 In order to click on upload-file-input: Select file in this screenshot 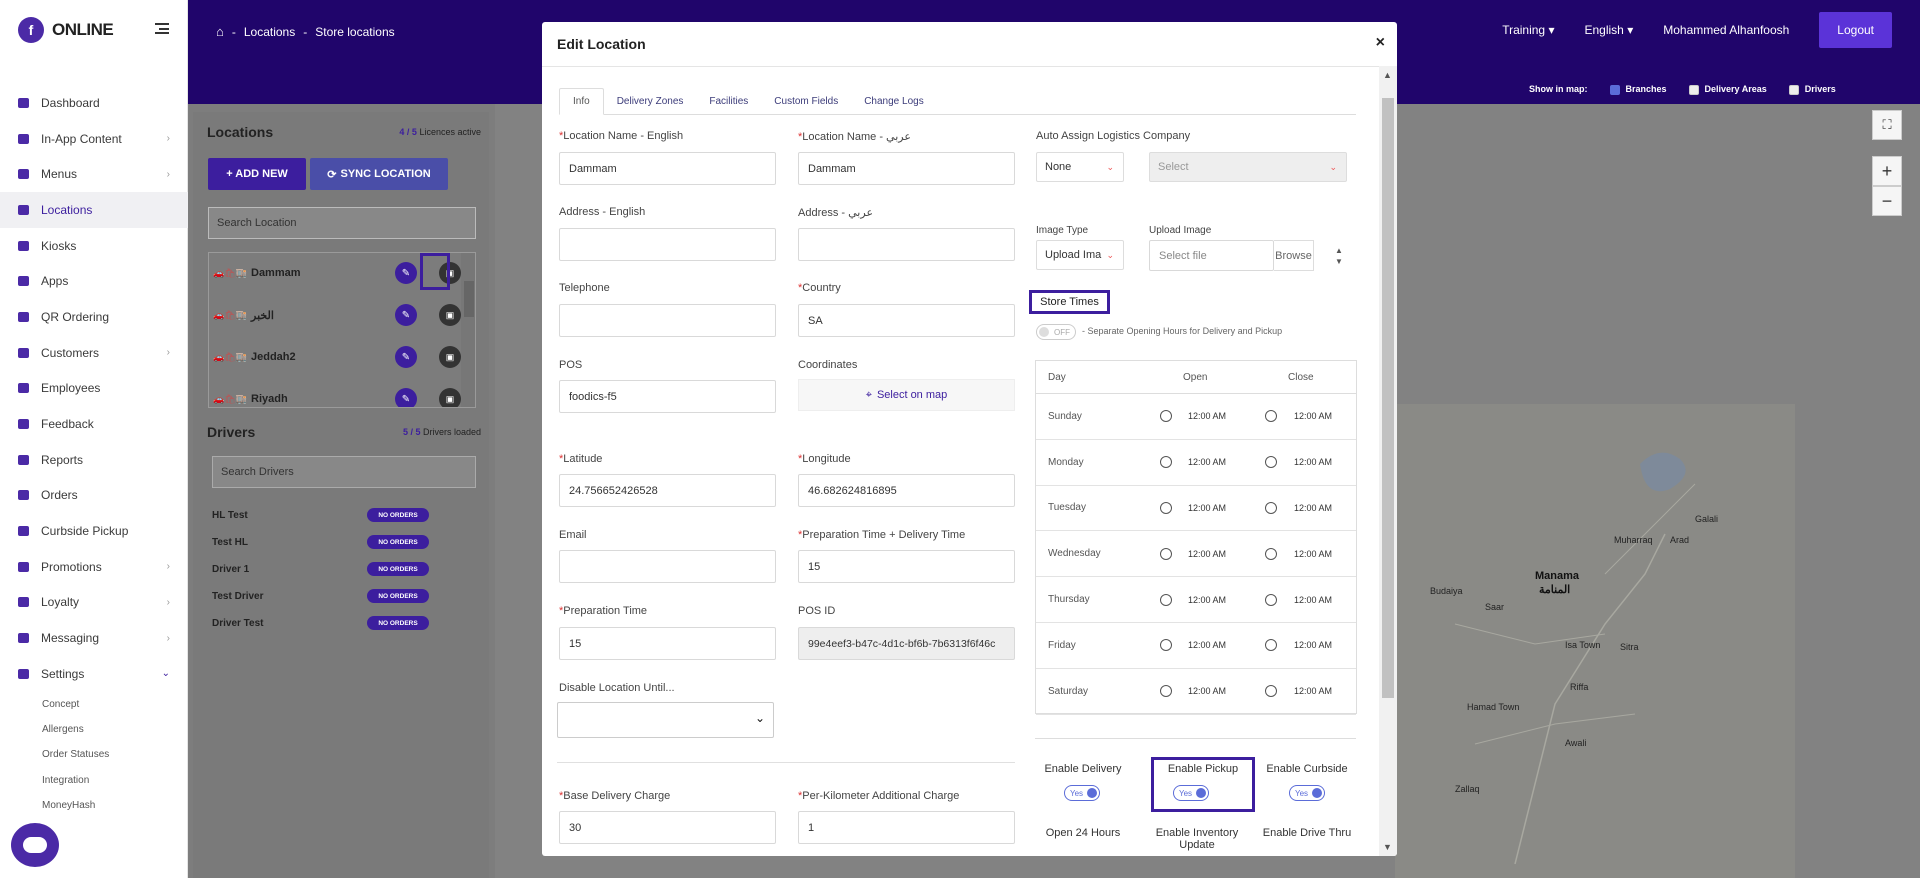, I will do `click(1211, 255)`.